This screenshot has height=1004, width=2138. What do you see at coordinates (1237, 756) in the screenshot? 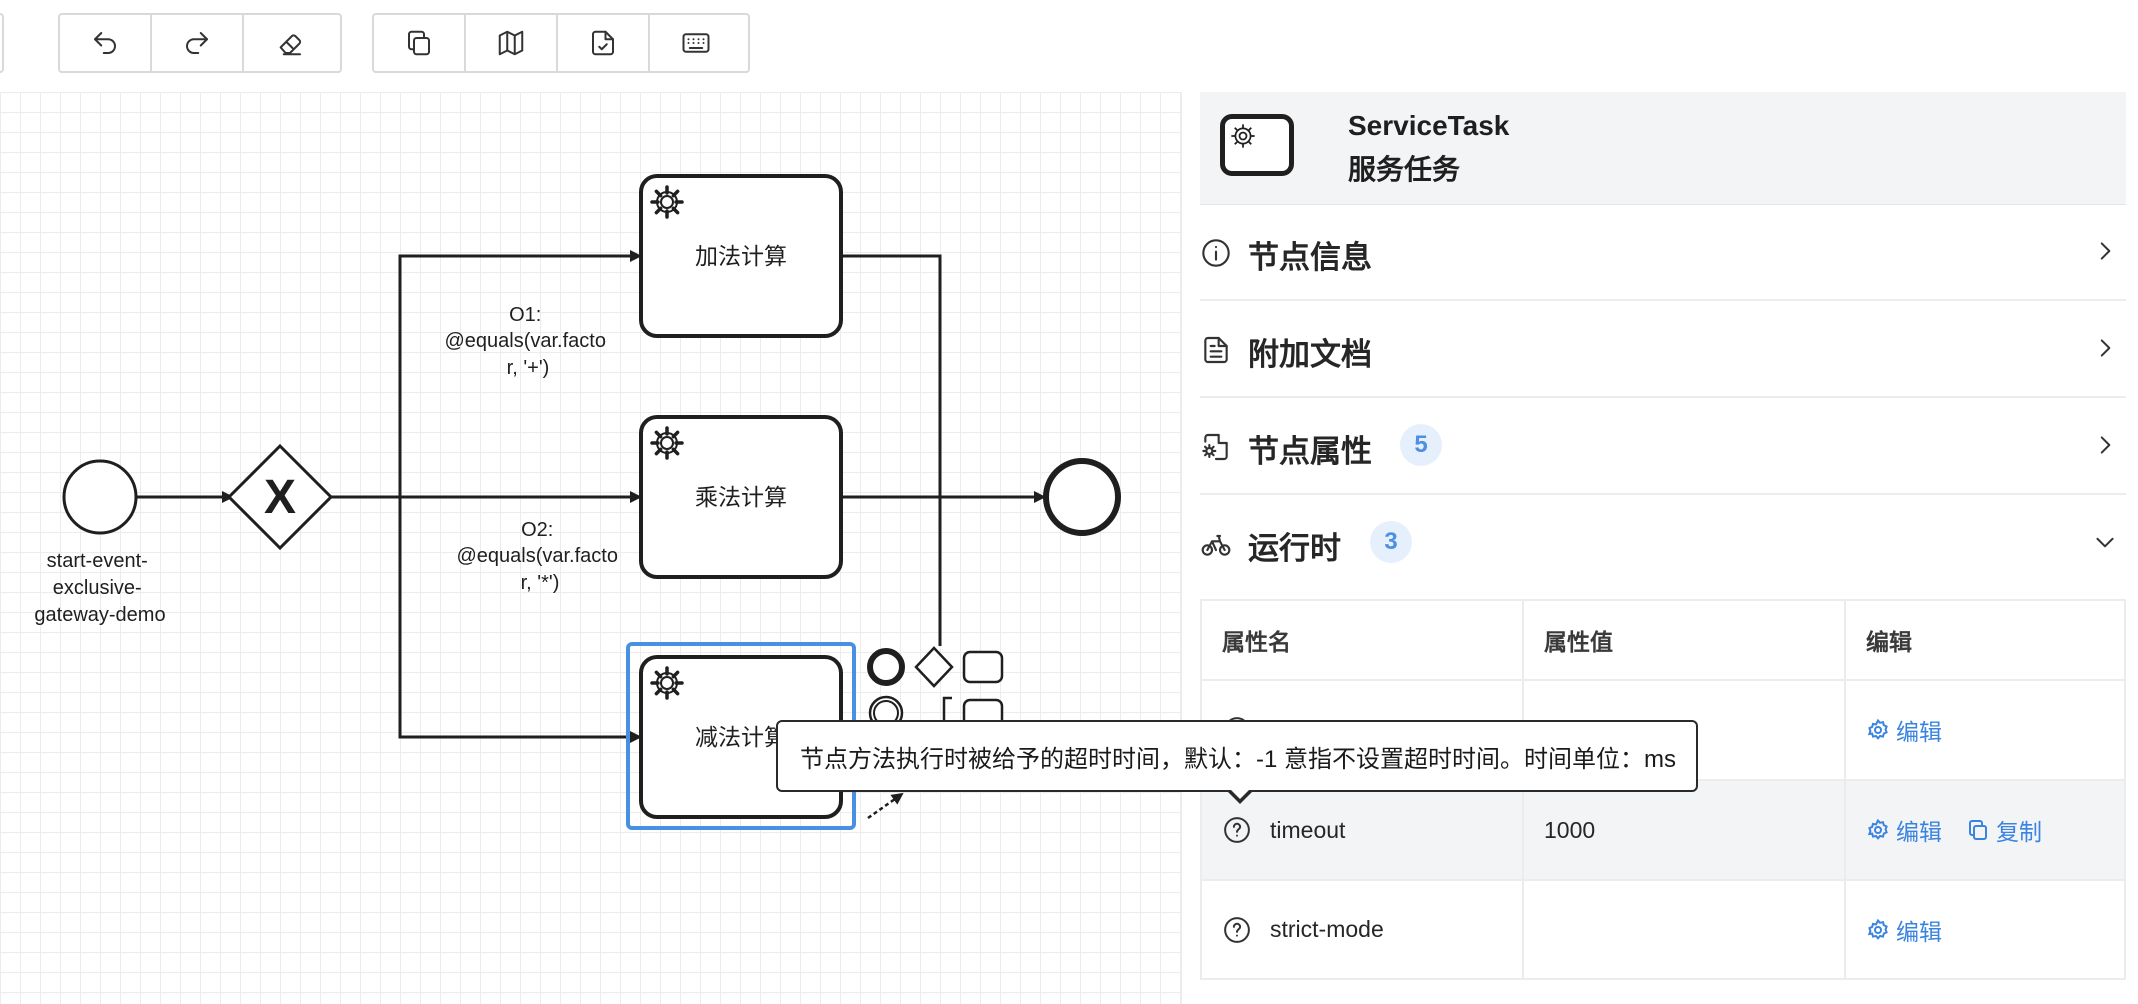
I see `timeout-tooltip: 节点方法执行时被给予的超时时间，默认：-1 意指不设置超时时间。时间单位：ms` at bounding box center [1237, 756].